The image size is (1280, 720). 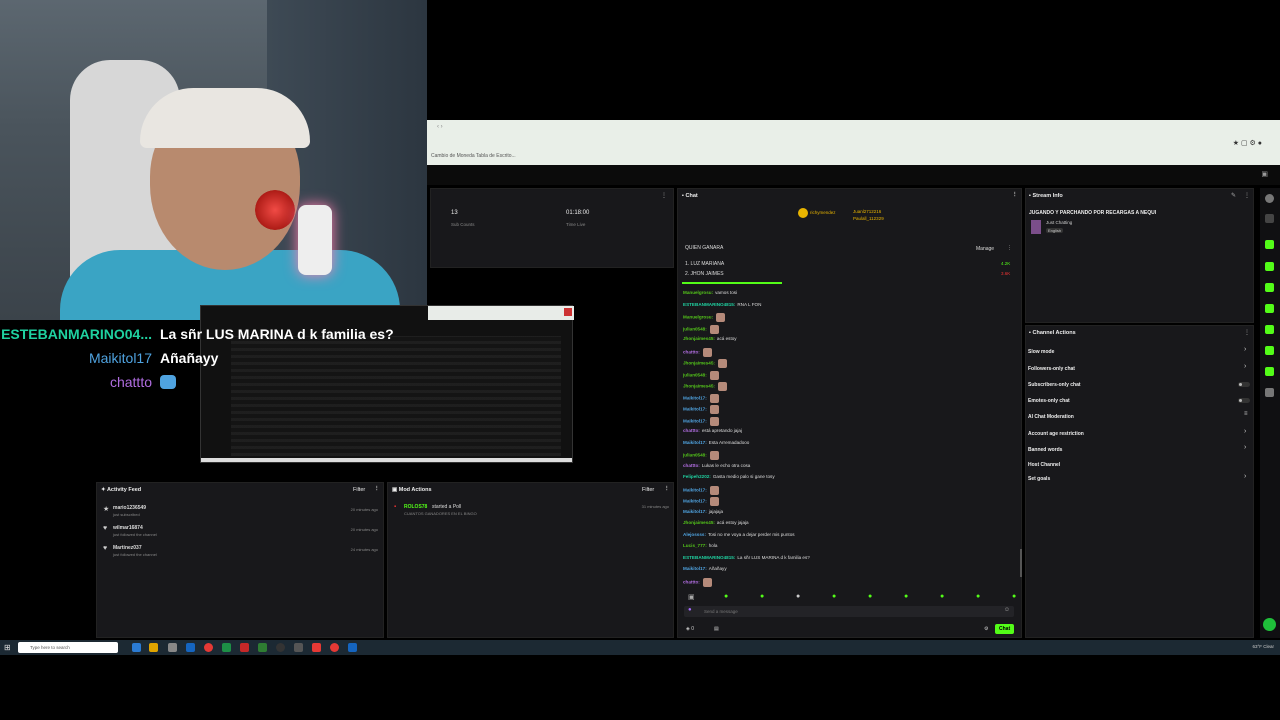 I want to click on ai-moderation-item: AI Chat Moderation, so click(x=1051, y=417).